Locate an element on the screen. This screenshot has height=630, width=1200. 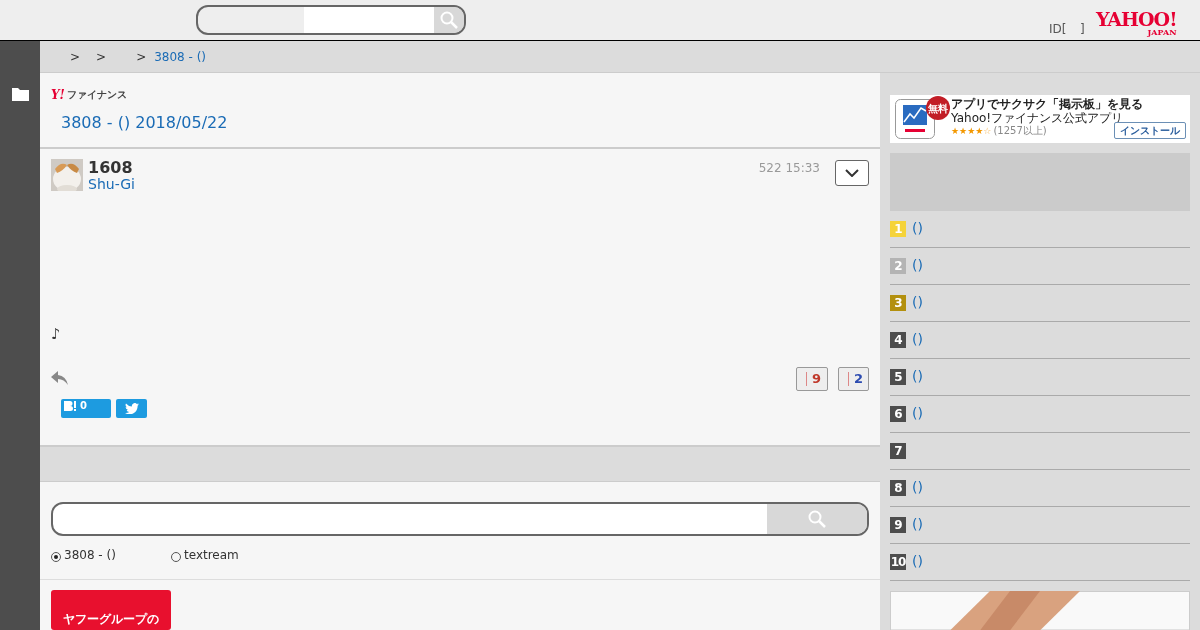
rank-badge: 7 is located at coordinates (898, 450).